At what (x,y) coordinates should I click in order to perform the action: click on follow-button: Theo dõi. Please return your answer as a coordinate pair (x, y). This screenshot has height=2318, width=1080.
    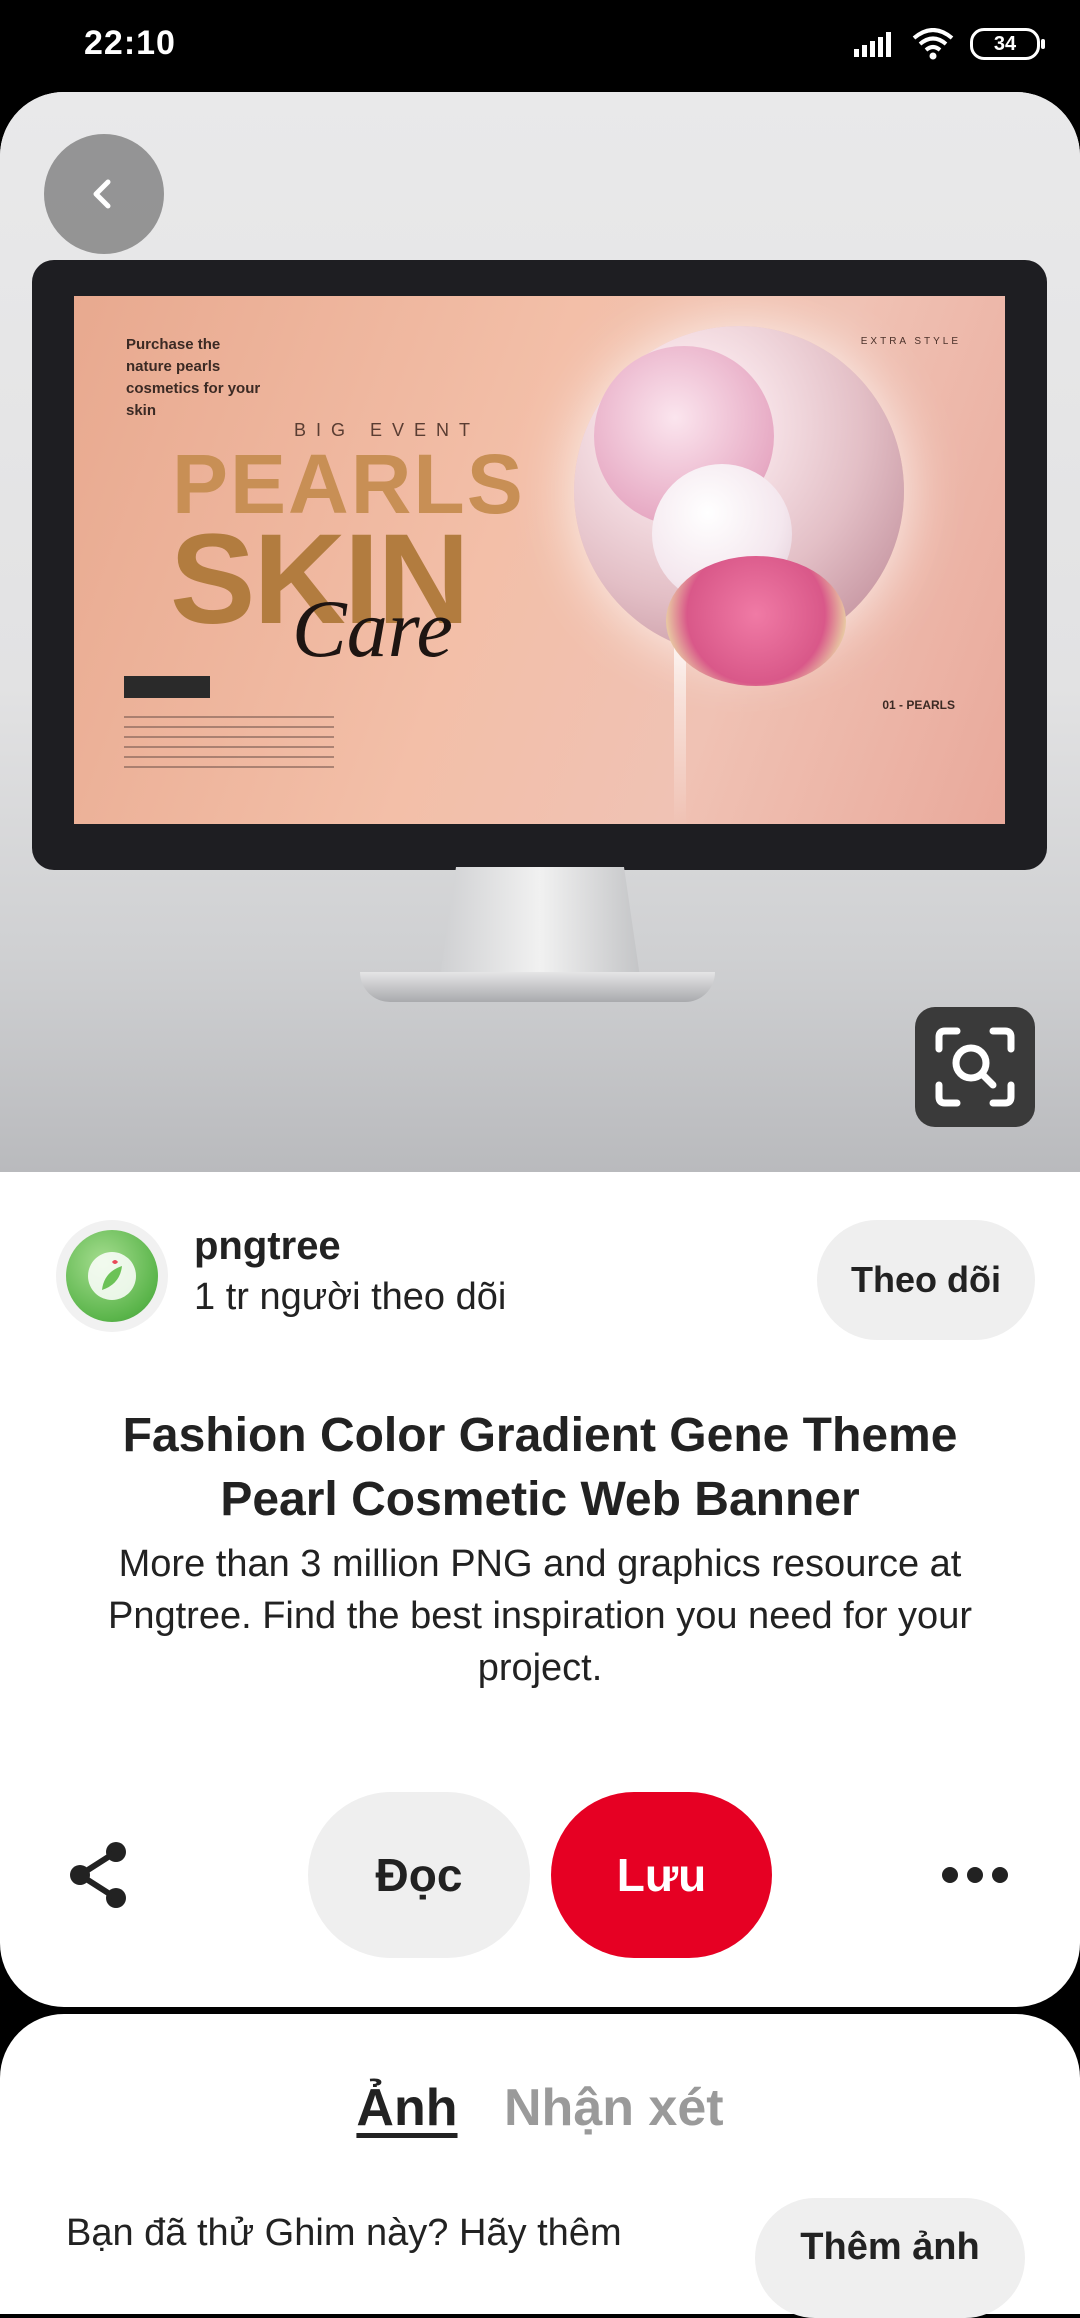
    Looking at the image, I should click on (926, 1280).